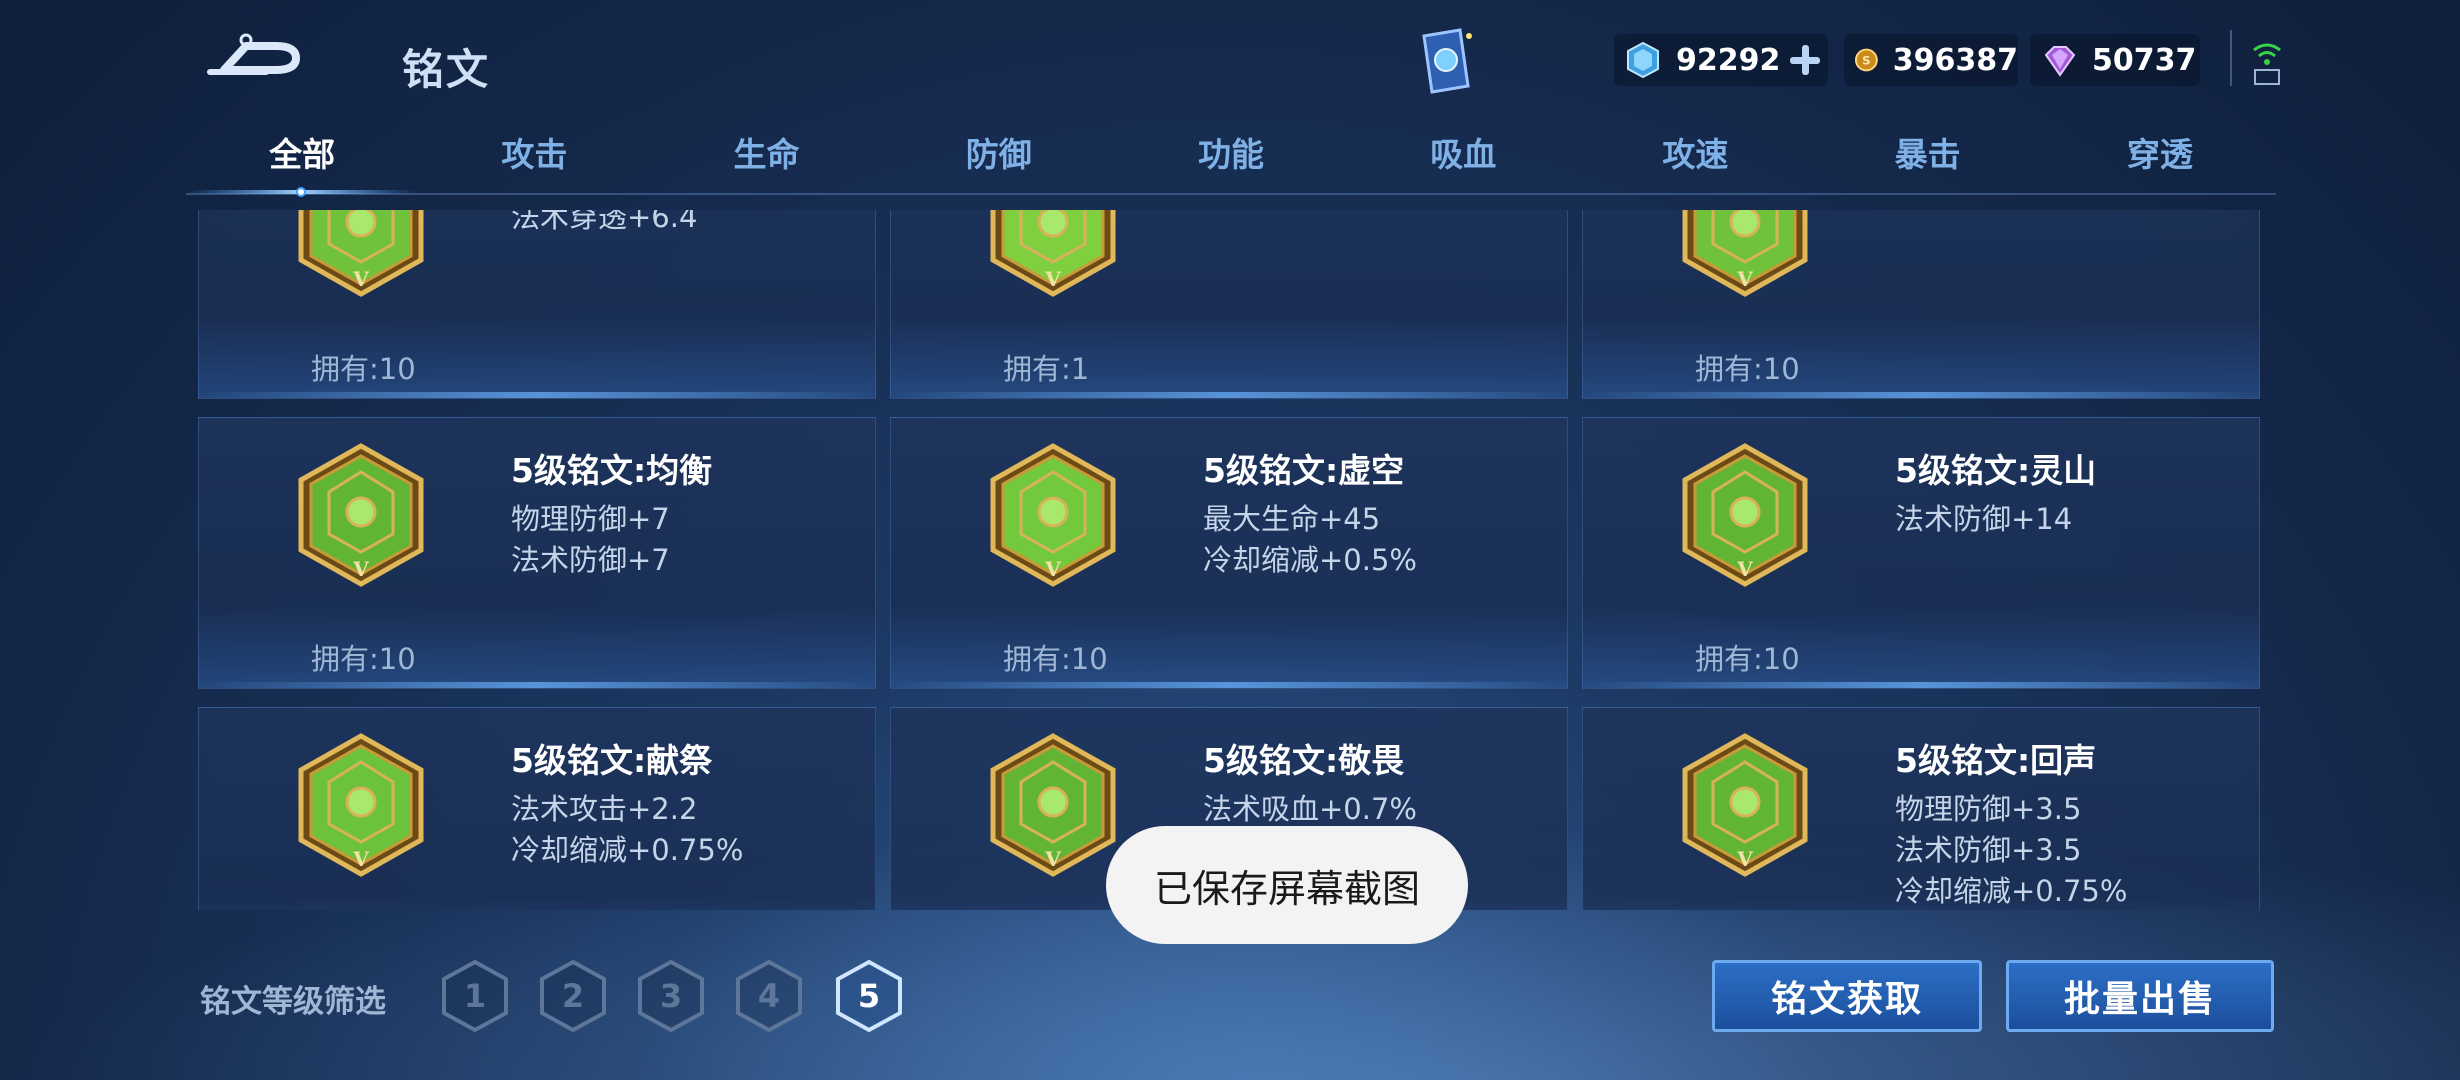 The image size is (2460, 1080). Describe the element at coordinates (537, 304) in the screenshot. I see `rune-card: V攻击速度+0.6%法术穿透+6.4拥有:10` at that location.